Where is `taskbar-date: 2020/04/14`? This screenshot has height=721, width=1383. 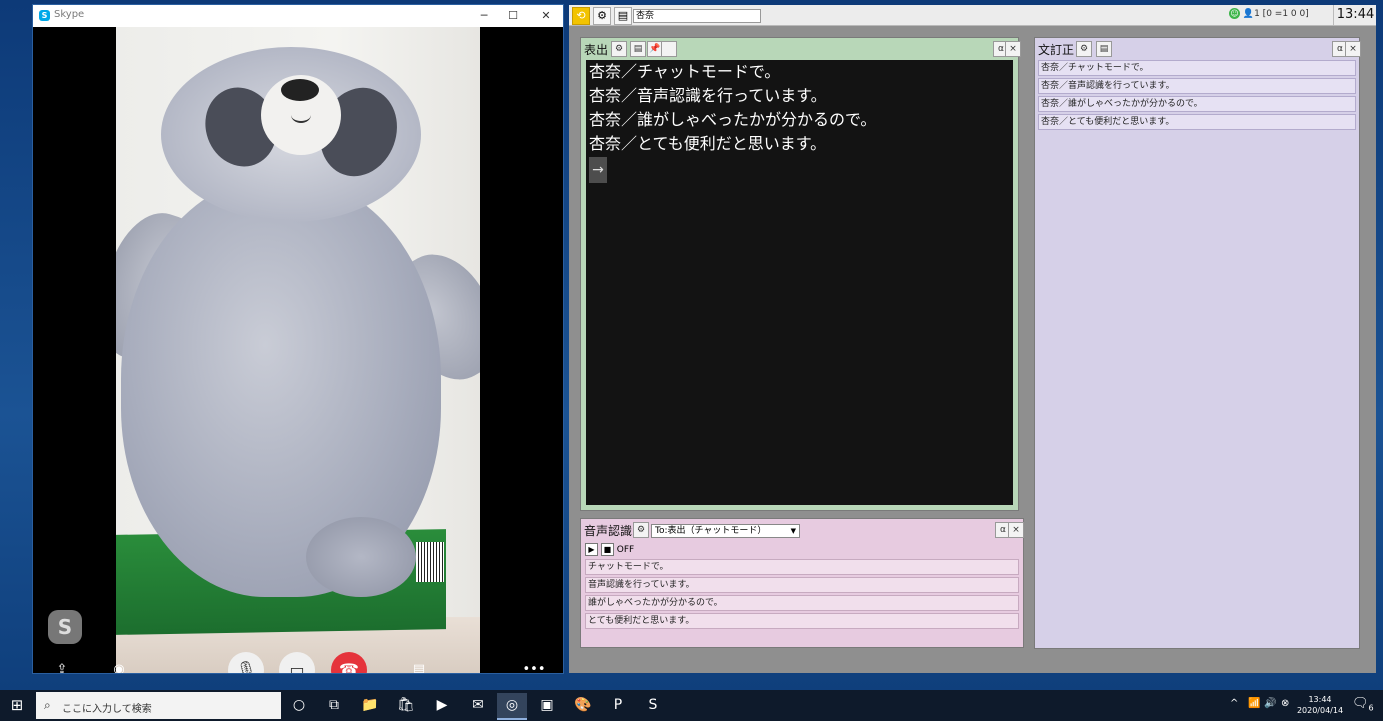 taskbar-date: 2020/04/14 is located at coordinates (1320, 710).